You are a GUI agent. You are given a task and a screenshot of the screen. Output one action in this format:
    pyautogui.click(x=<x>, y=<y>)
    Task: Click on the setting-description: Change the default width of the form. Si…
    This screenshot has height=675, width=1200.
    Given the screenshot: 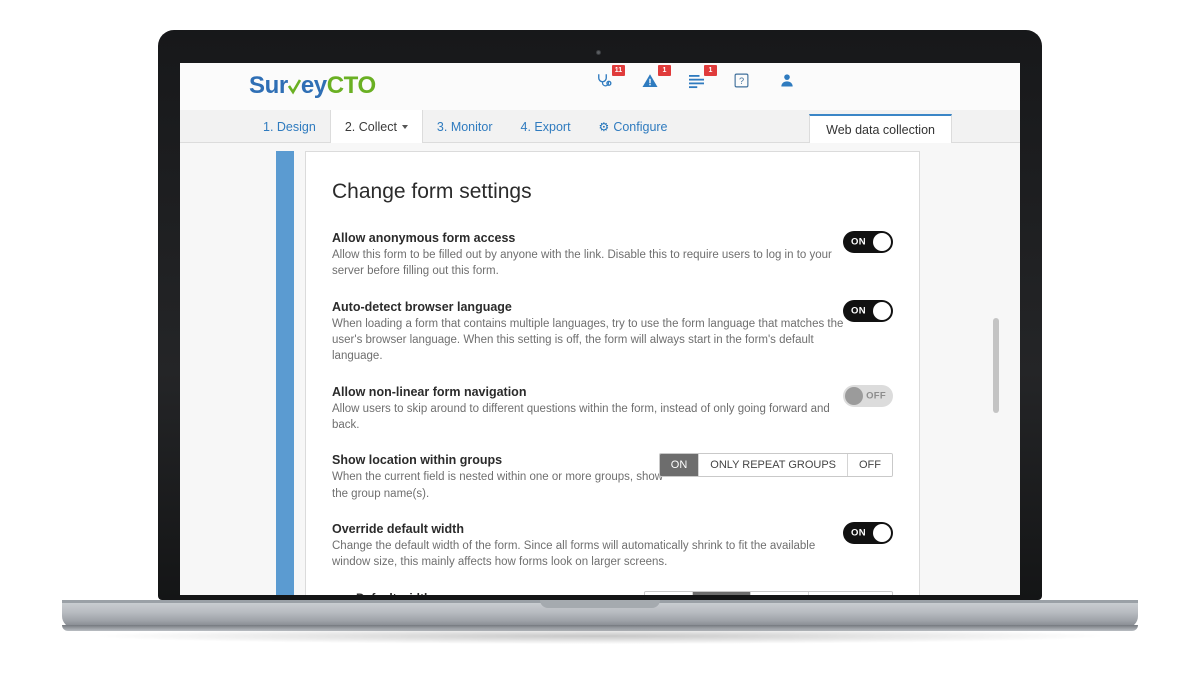 What is the action you would take?
    pyautogui.click(x=574, y=554)
    